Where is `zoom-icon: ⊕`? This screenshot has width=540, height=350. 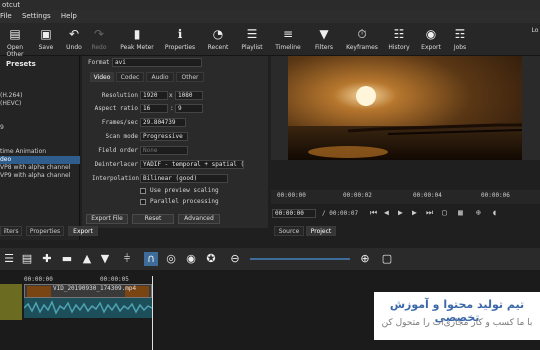
zoom-icon: ⊕ is located at coordinates (478, 212).